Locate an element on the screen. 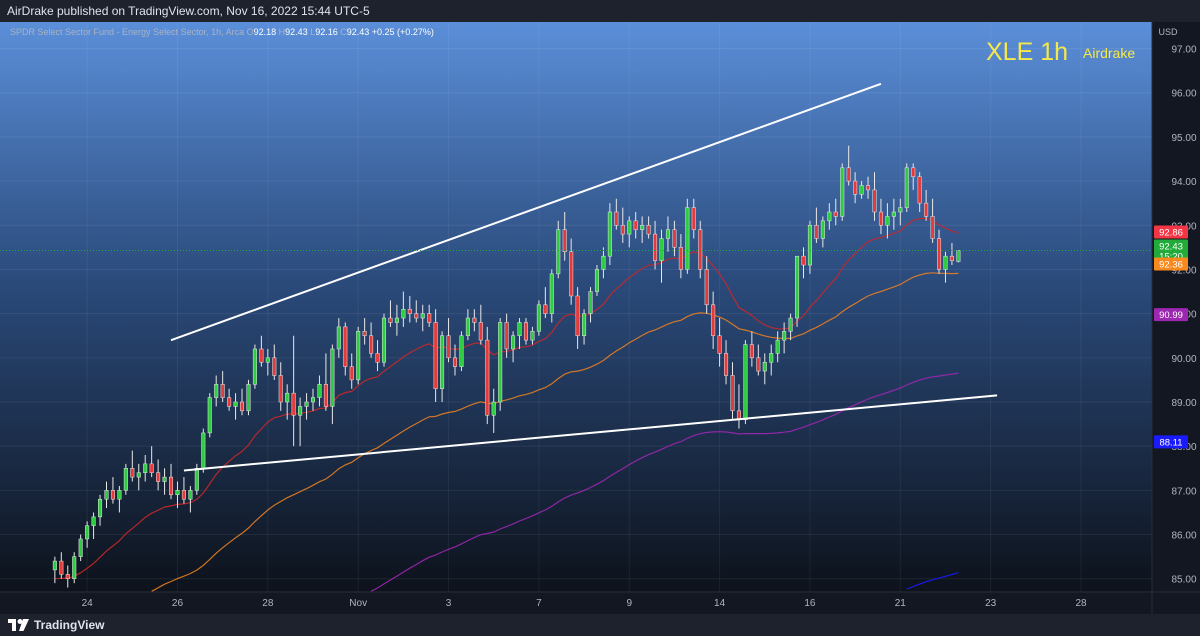 This screenshot has width=1200, height=636. legend-change: +0.25 (+0.27%) is located at coordinates (403, 32).